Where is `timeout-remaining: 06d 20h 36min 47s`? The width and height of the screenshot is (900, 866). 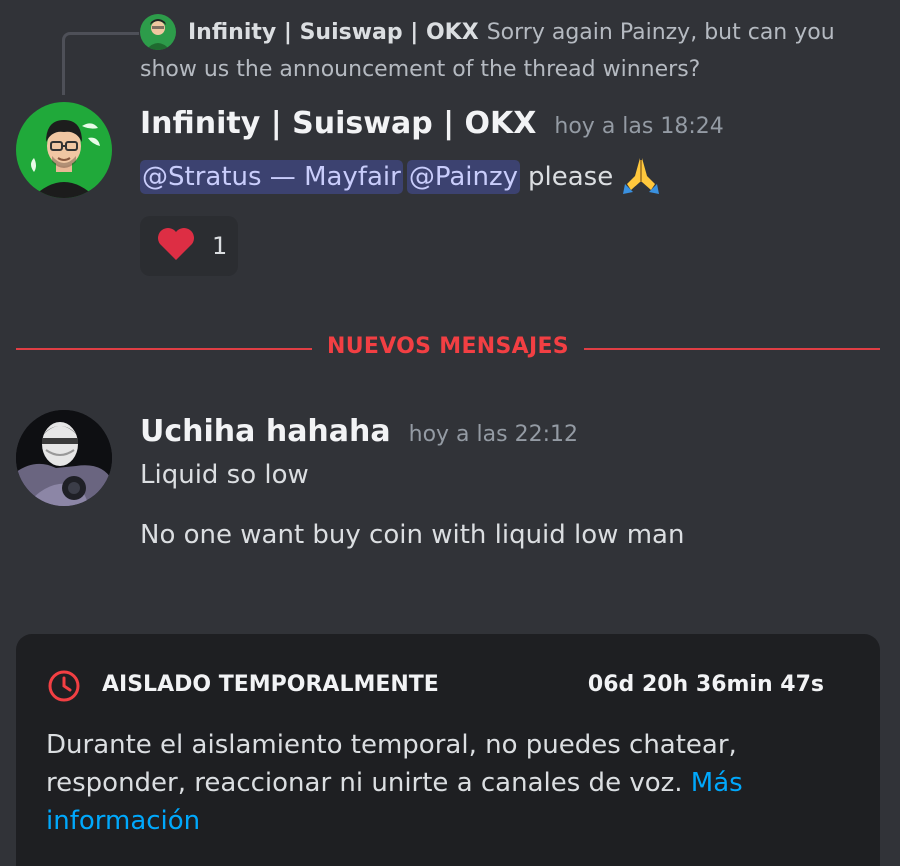 timeout-remaining: 06d 20h 36min 47s is located at coordinates (705, 684).